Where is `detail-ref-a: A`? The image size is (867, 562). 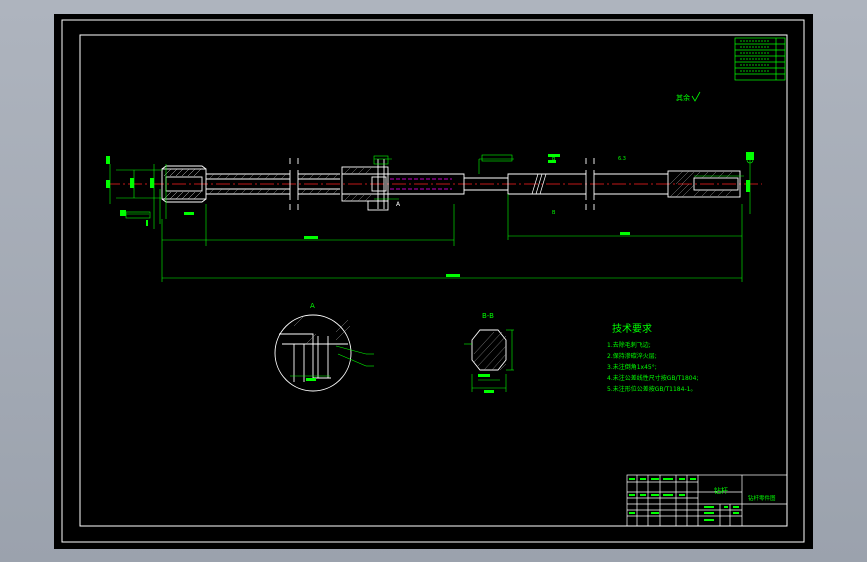
detail-ref-a: A is located at coordinates (398, 204).